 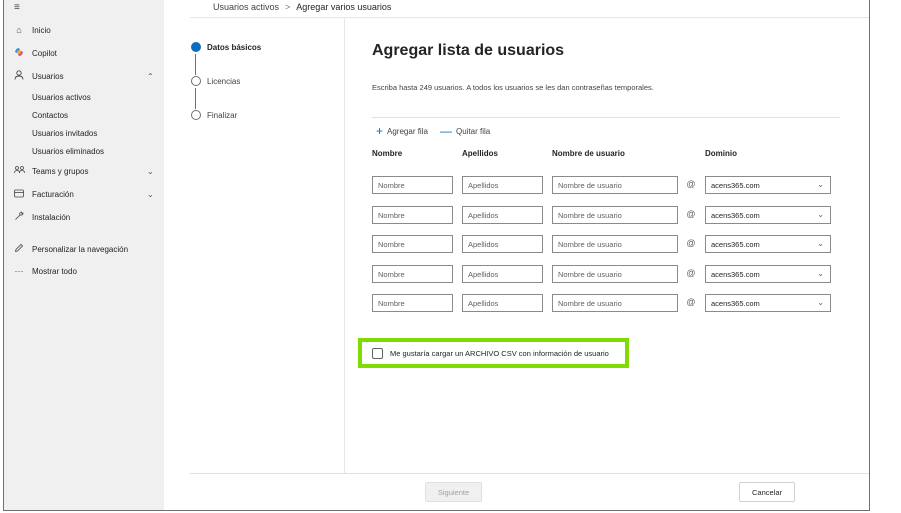 What do you see at coordinates (84, 115) in the screenshot?
I see `nav-item-contactos: Contactos` at bounding box center [84, 115].